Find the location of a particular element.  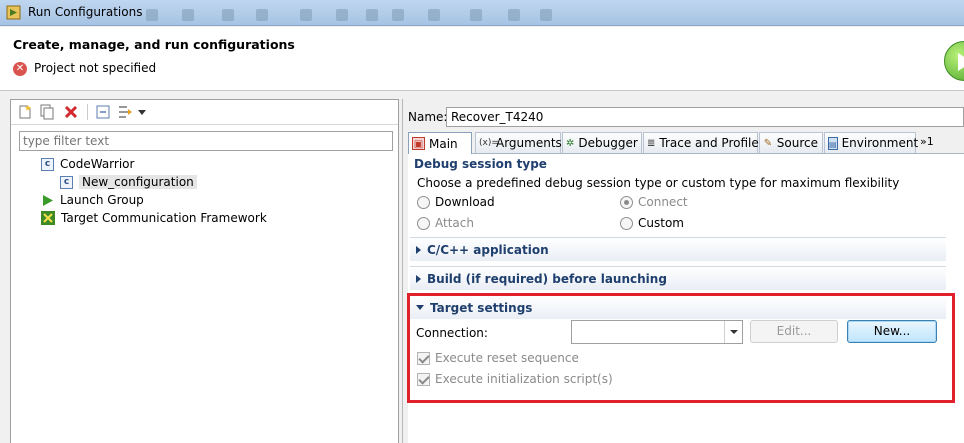

trace-icon: ≣ is located at coordinates (651, 143).